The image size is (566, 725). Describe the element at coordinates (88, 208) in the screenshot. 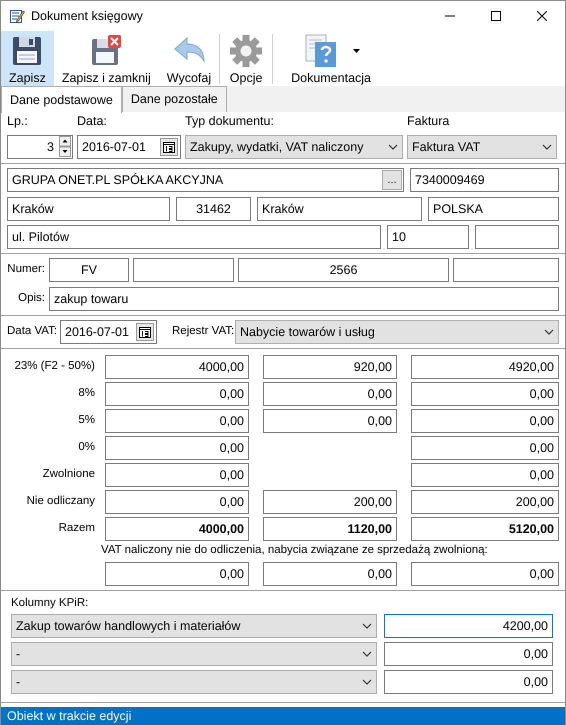

I see `city-field: Kraków` at that location.